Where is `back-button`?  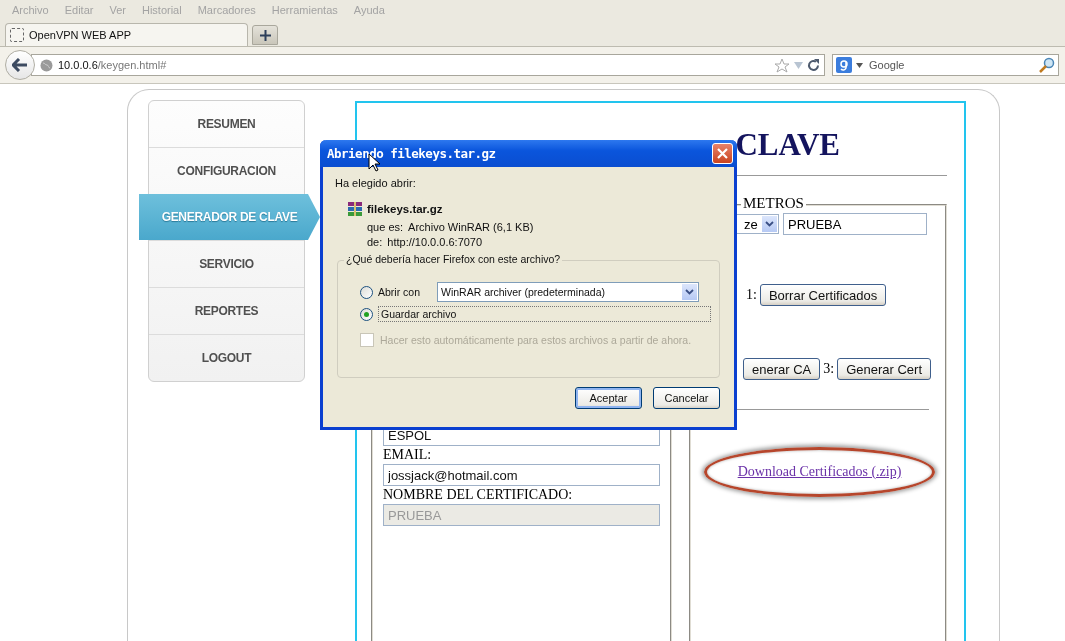
back-button is located at coordinates (20, 65).